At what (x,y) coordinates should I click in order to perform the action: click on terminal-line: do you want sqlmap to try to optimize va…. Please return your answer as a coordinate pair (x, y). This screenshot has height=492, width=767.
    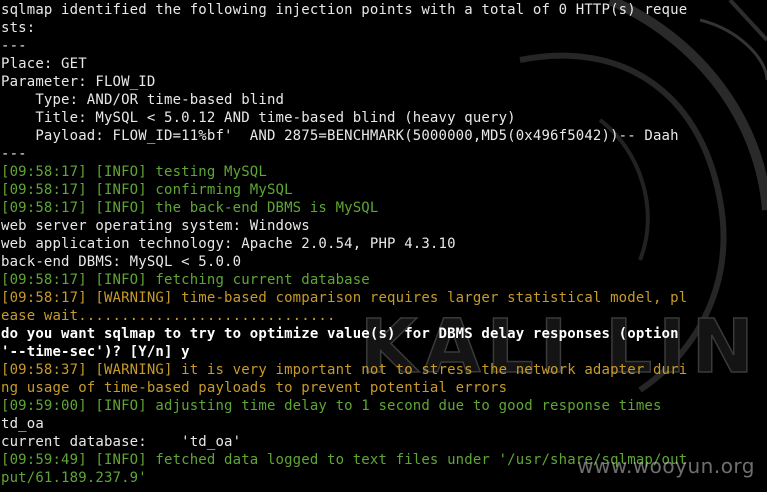
    Looking at the image, I should click on (340, 334).